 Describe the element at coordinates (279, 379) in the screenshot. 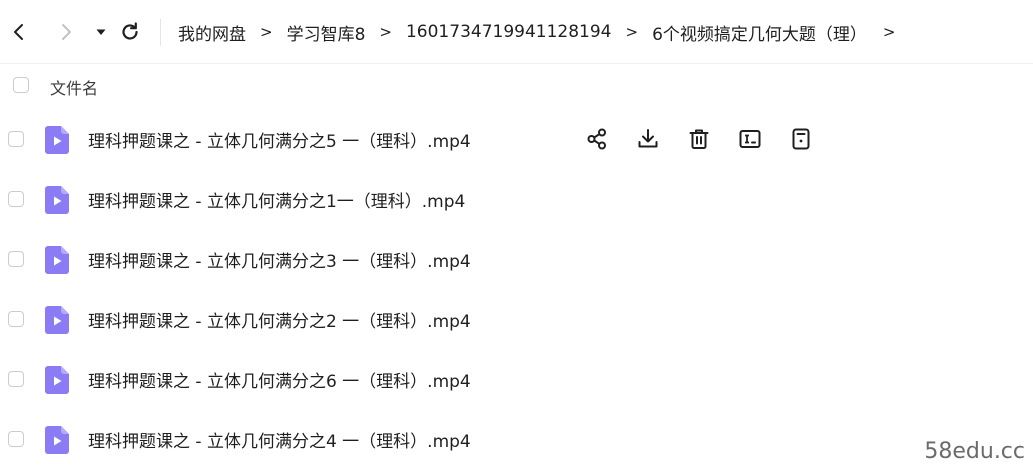

I see `file-name: 理科押题课之 - 立体几何满分之6 一（理科）.mp4` at that location.